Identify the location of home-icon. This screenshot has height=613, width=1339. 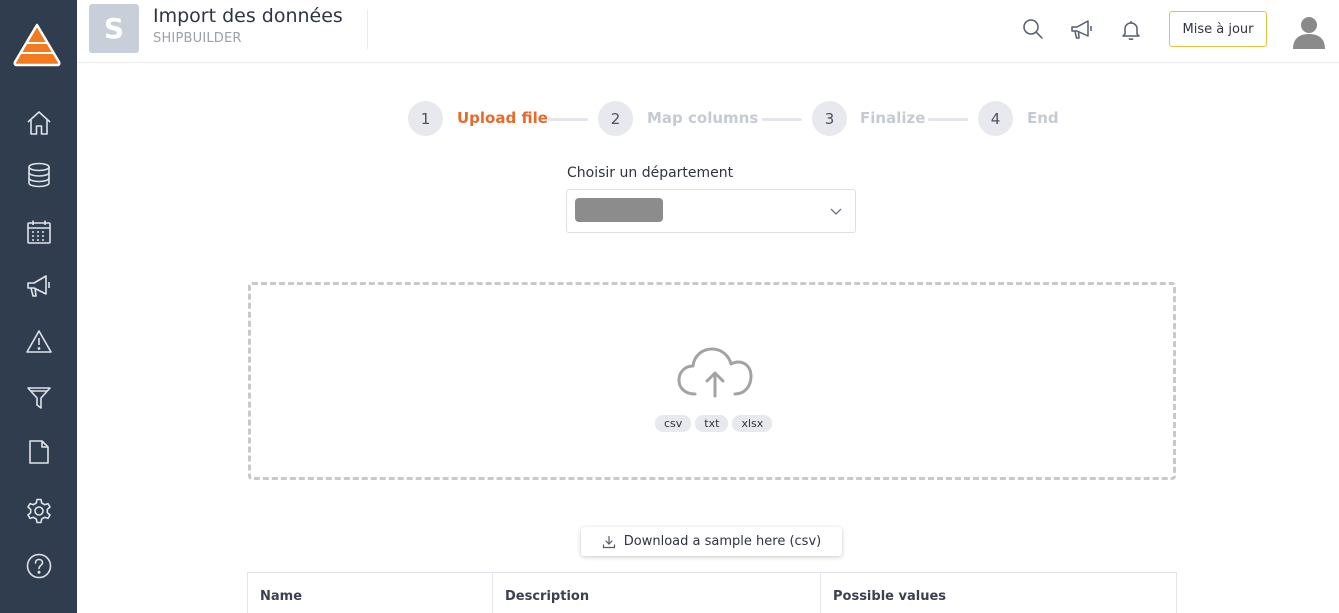
(38, 123).